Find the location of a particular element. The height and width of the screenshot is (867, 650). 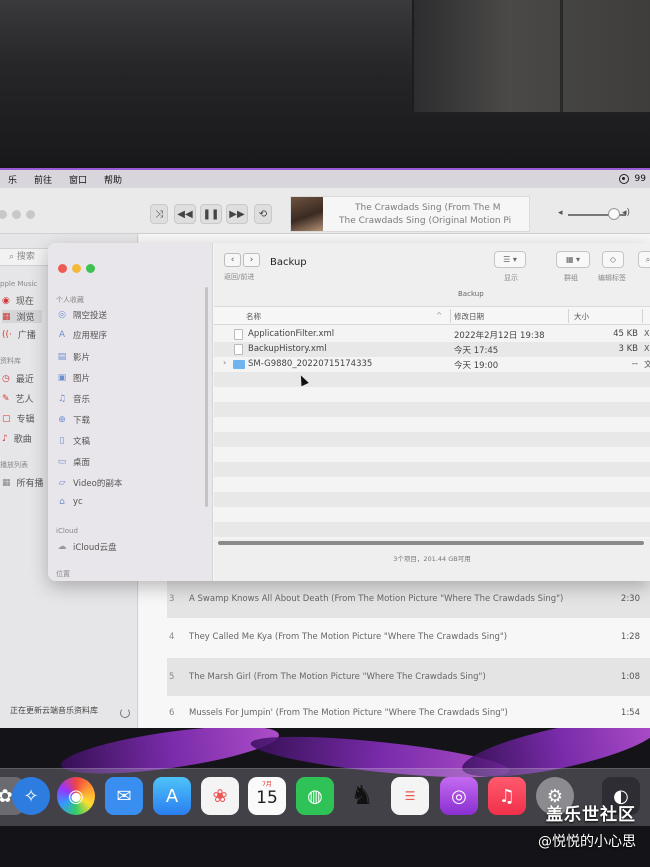

sidebar-item-browse: ▦ 浏览 is located at coordinates (22, 316).